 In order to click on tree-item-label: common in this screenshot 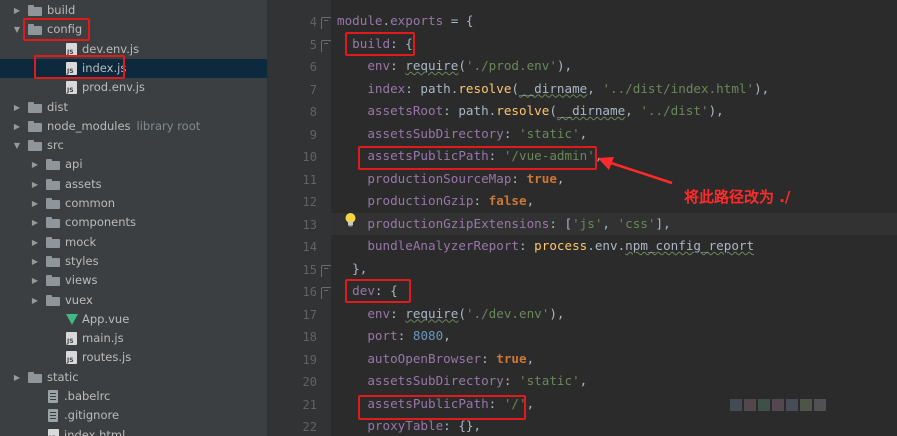, I will do `click(90, 203)`.